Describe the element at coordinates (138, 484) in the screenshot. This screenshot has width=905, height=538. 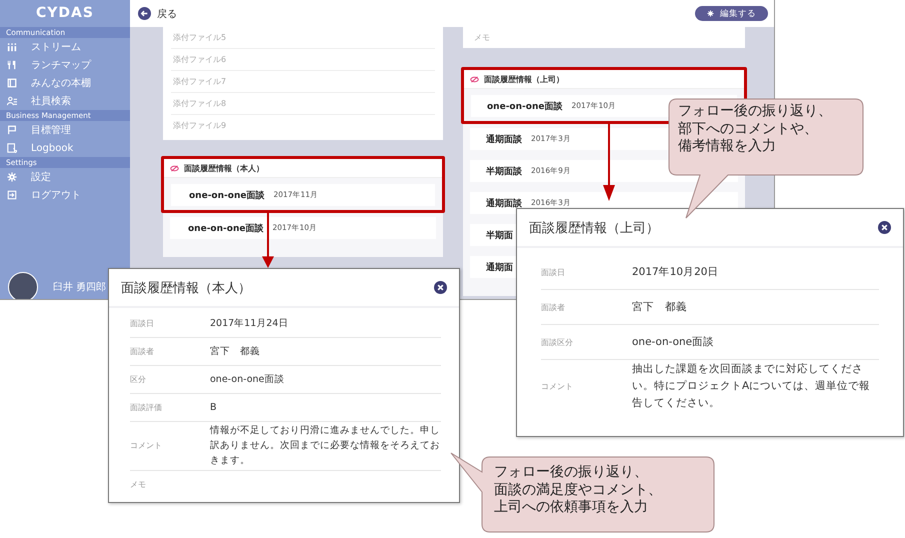
I see `field-label: メモ` at that location.